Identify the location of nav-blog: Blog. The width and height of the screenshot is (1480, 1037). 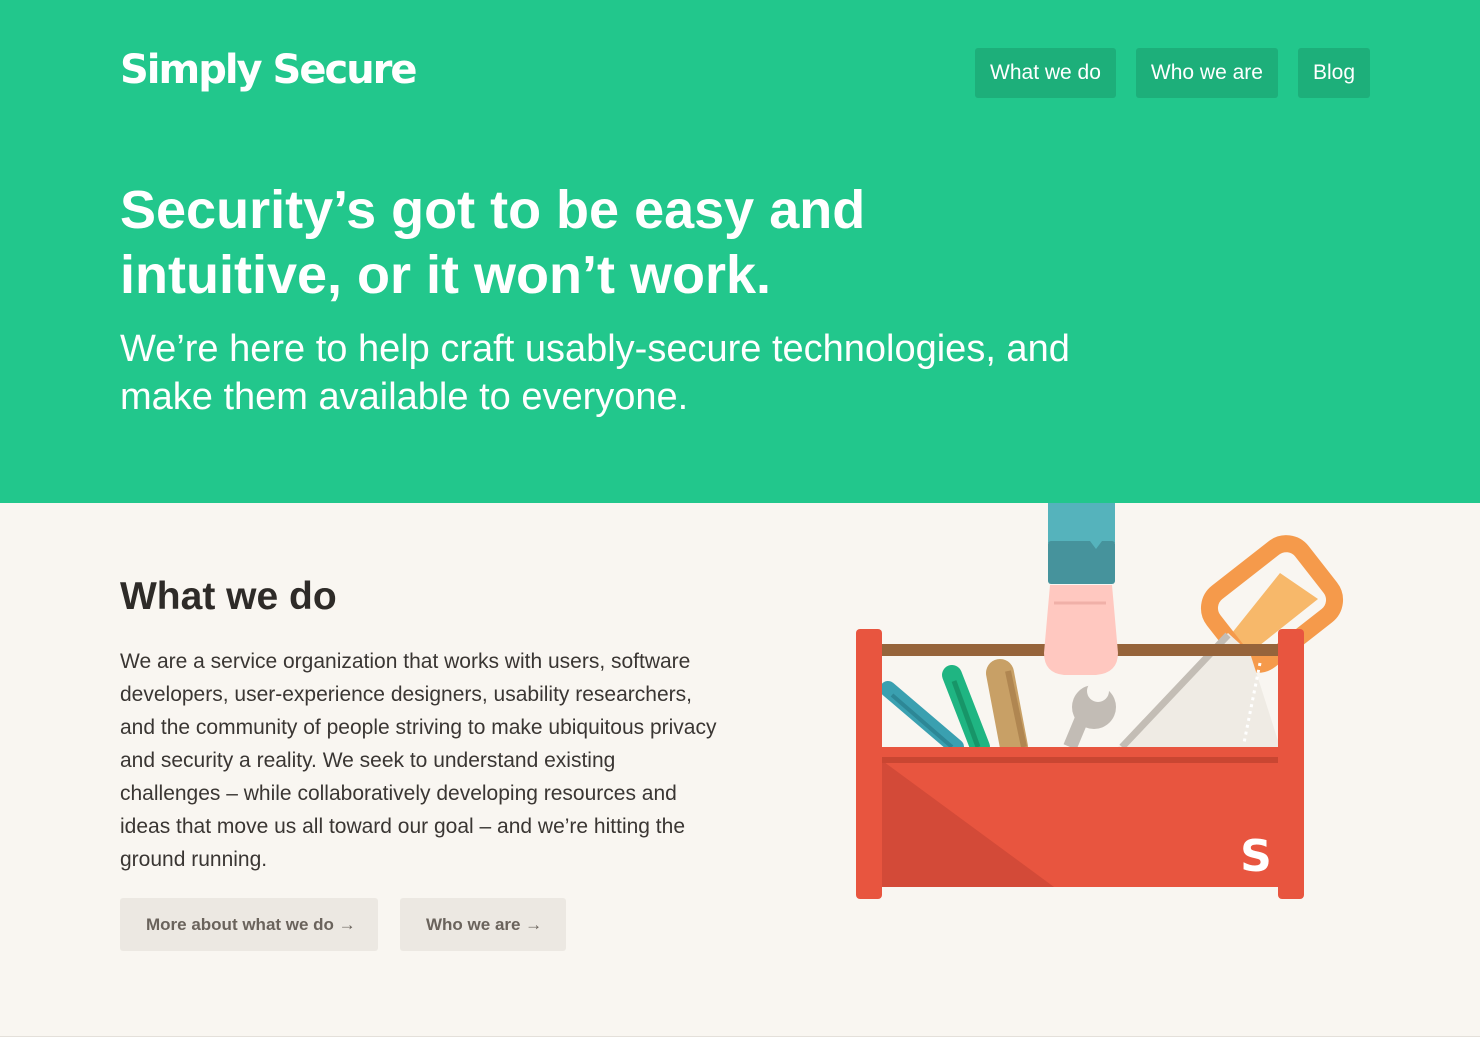
(1333, 73).